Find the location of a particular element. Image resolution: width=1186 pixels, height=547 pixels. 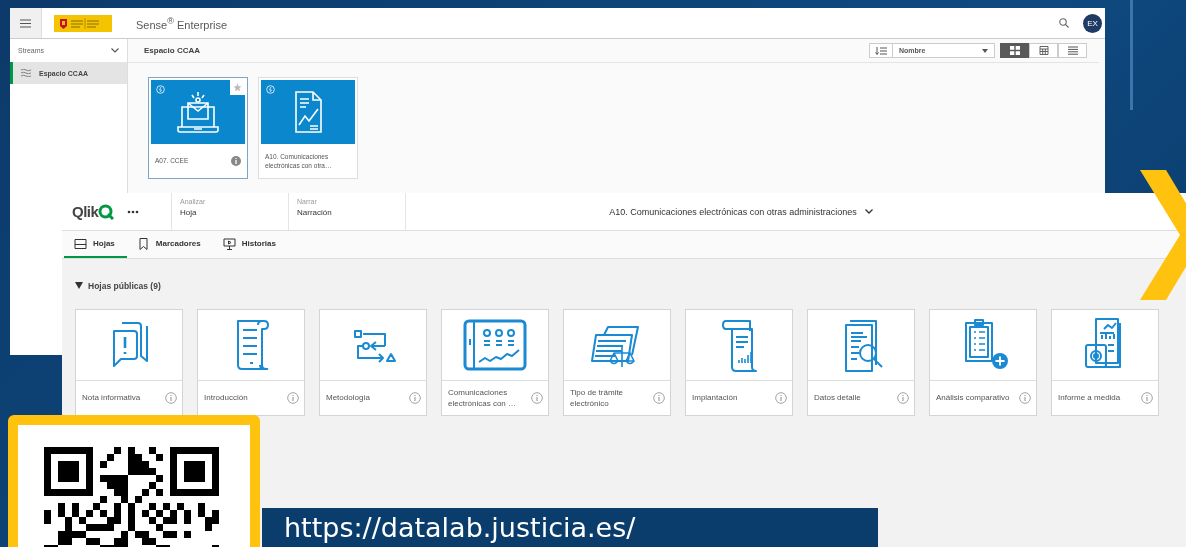

section-toggle: Hojas públicas (9) is located at coordinates (118, 285).